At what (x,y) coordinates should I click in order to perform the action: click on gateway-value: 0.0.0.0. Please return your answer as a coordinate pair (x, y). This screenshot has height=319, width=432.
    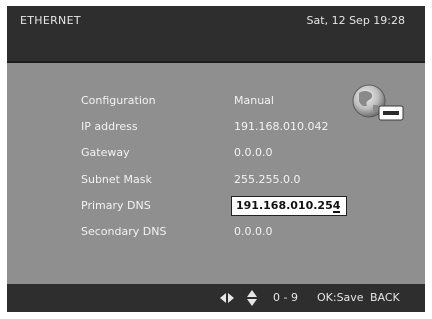
    Looking at the image, I should click on (253, 152).